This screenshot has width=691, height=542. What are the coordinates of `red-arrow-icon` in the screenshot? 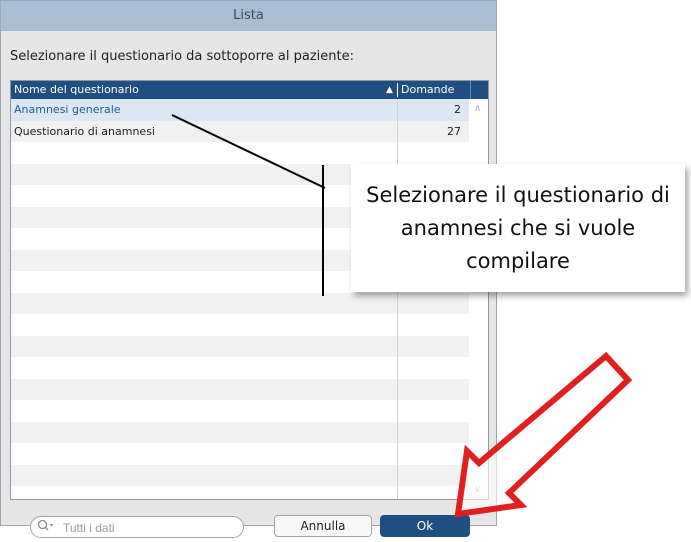 It's located at (543, 434).